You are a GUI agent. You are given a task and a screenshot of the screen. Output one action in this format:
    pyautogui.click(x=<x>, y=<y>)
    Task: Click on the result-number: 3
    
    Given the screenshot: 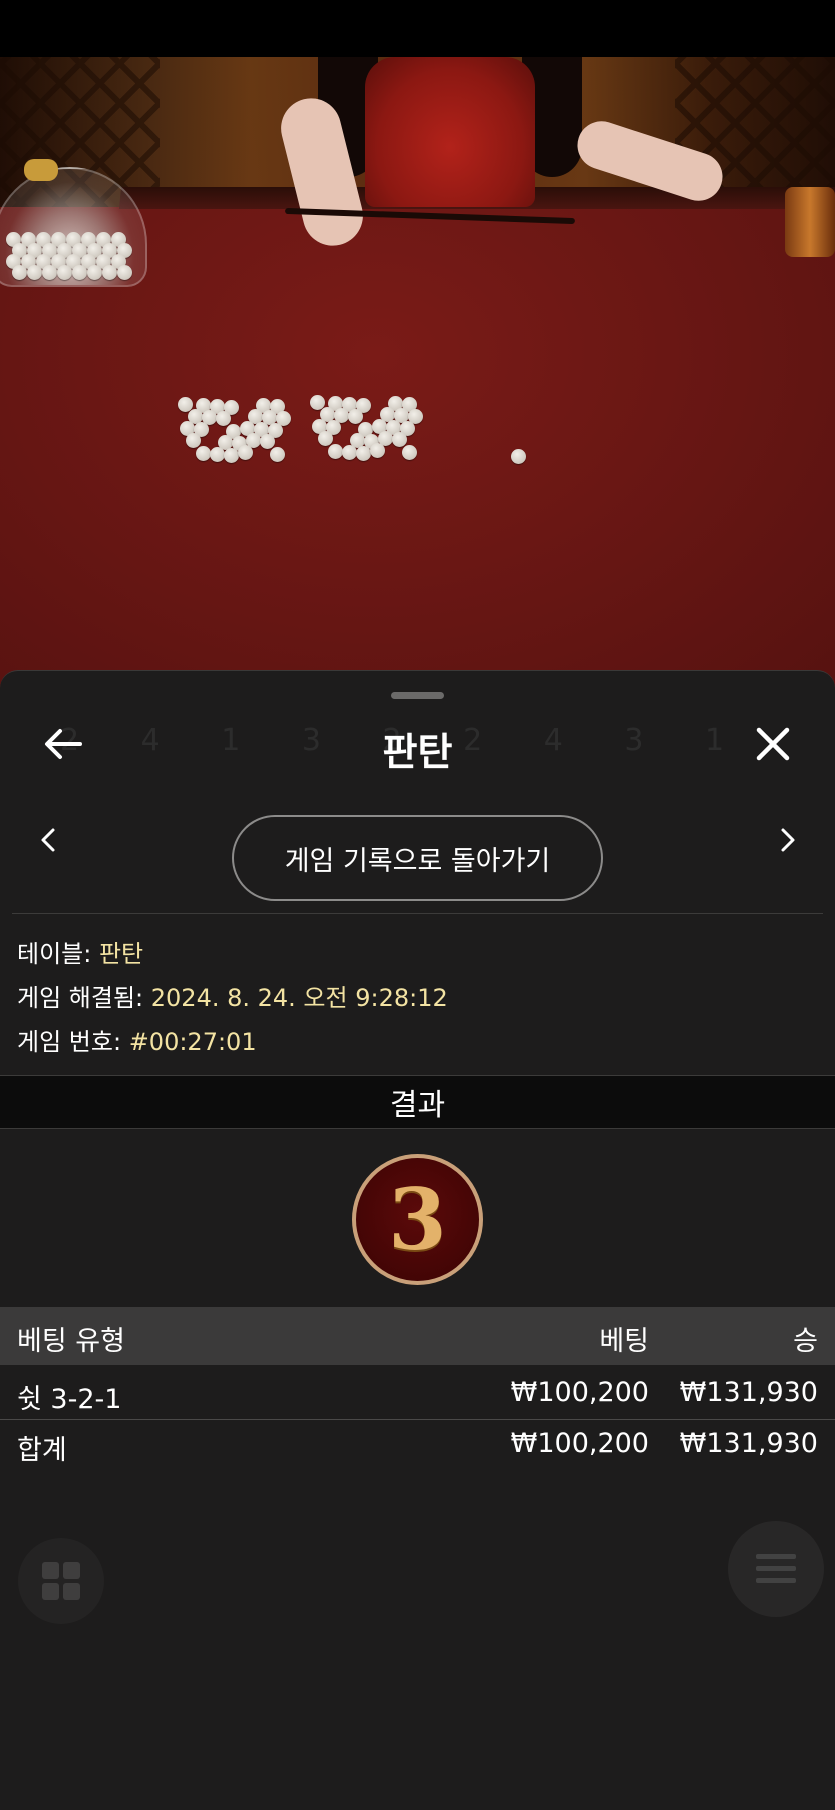 What is the action you would take?
    pyautogui.click(x=417, y=1219)
    